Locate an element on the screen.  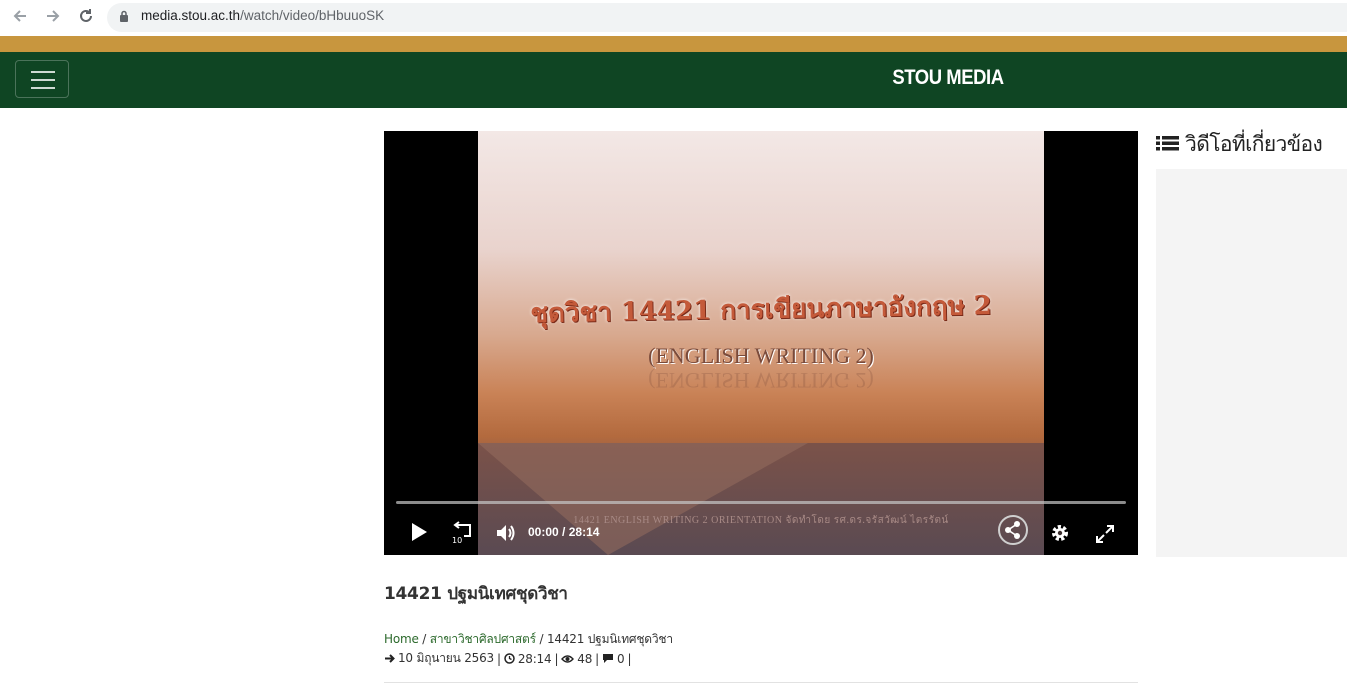
breadcrumb-current: 14421 ปฐมนิเทศชุดวิชา is located at coordinates (609, 639).